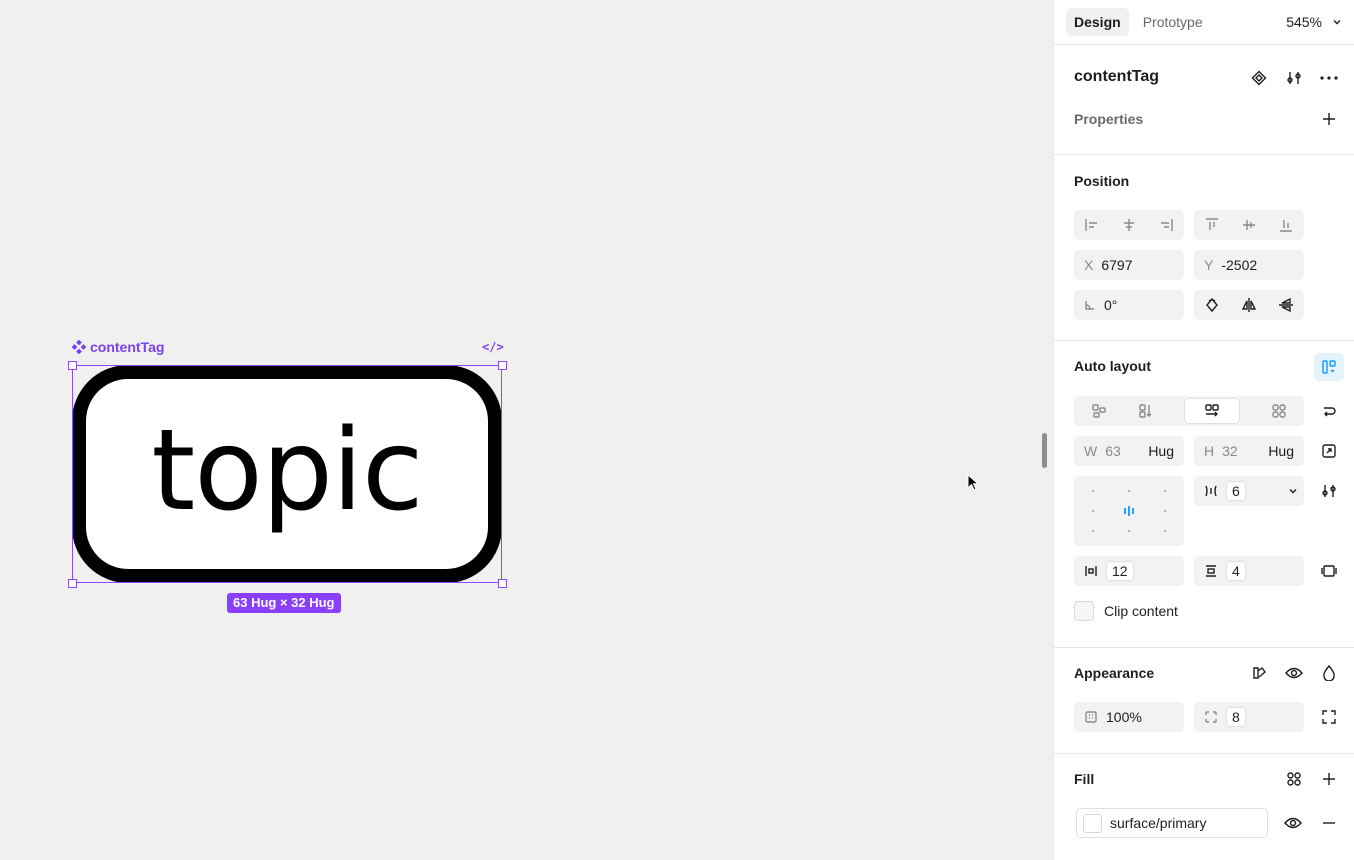  What do you see at coordinates (1117, 265) in the screenshot?
I see `x-value: 6797` at bounding box center [1117, 265].